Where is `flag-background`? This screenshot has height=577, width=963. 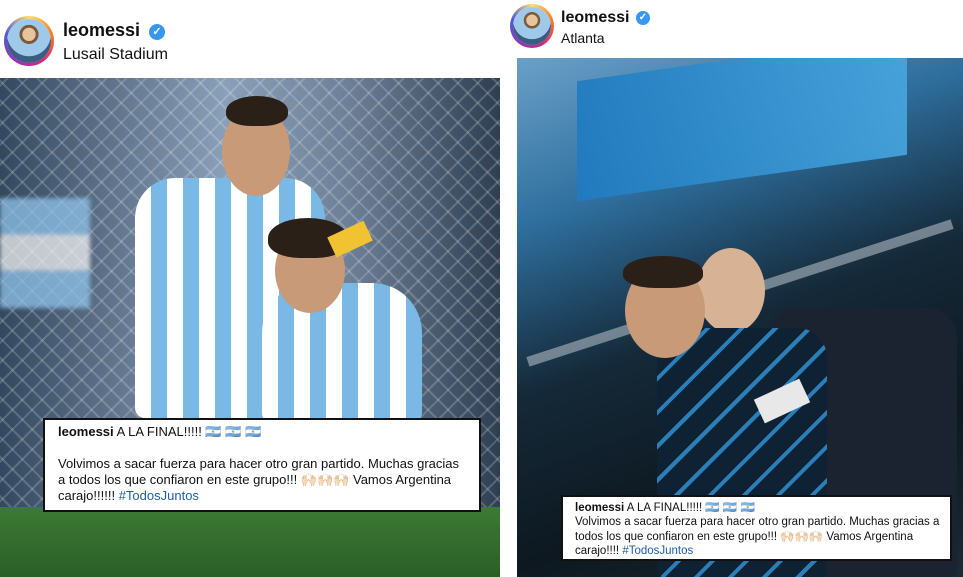 flag-background is located at coordinates (45, 253).